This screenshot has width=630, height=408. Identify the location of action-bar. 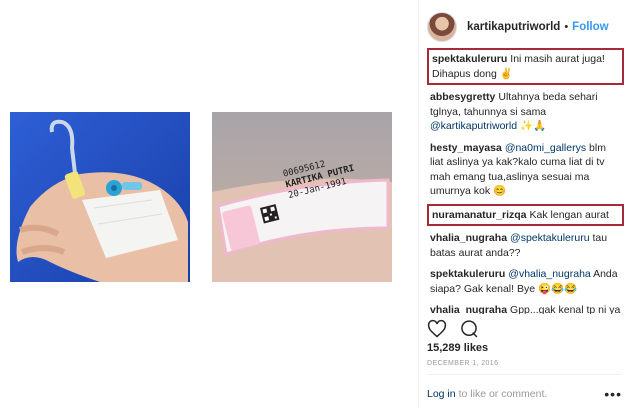
(453, 329).